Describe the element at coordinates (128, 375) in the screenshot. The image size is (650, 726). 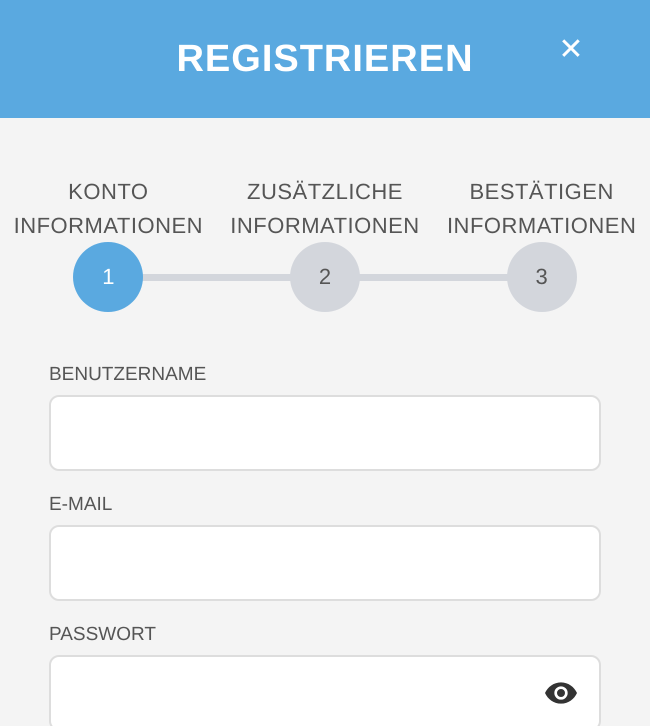
I see `field-label: BENUTZERNAME` at that location.